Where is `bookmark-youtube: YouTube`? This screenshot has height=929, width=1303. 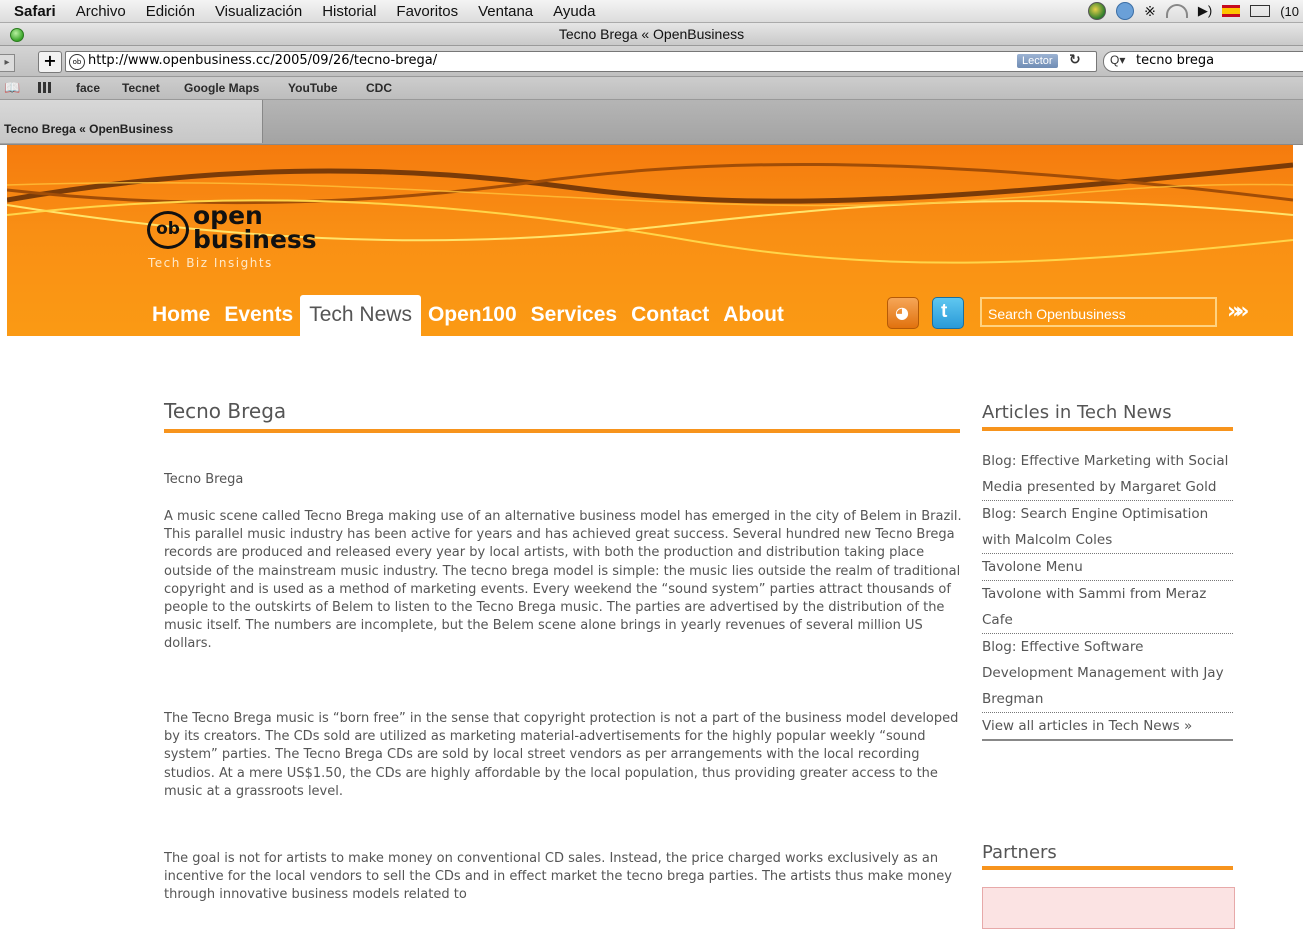 bookmark-youtube: YouTube is located at coordinates (313, 88).